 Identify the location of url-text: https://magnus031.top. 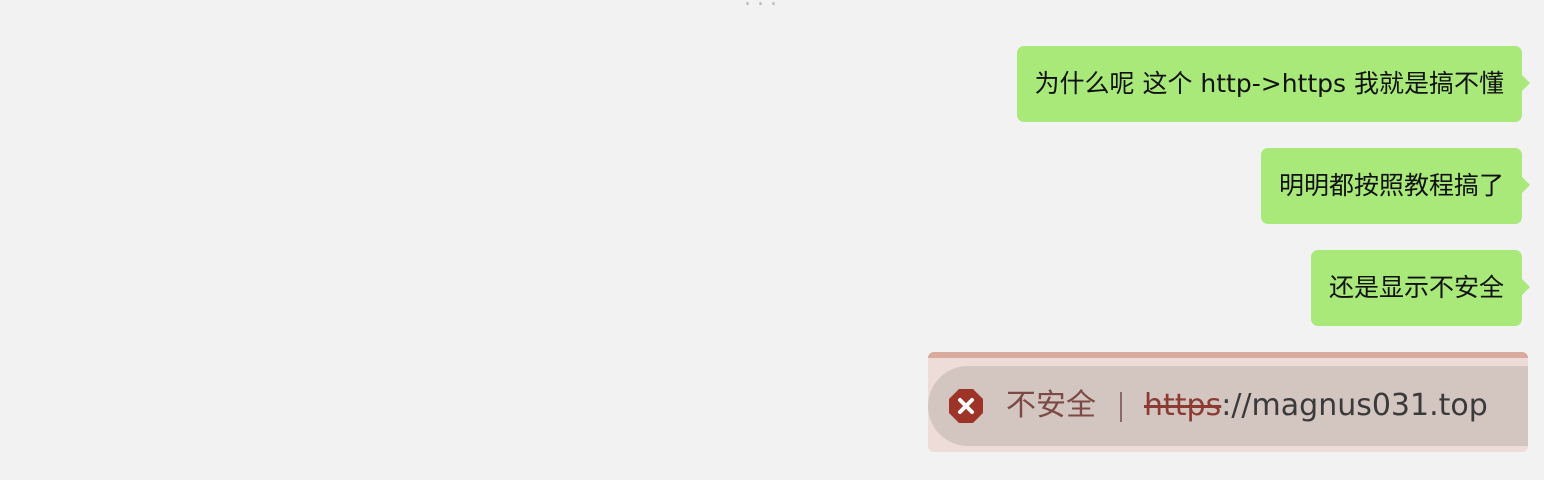
(1316, 406).